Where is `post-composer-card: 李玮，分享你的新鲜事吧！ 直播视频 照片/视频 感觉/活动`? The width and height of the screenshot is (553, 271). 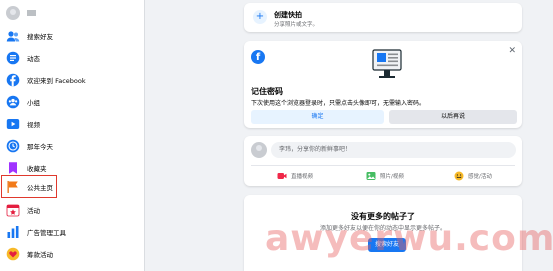
post-composer-card: 李玮，分享你的新鲜事吧！ 直播视频 照片/视频 感觉/活动 is located at coordinates (383, 161).